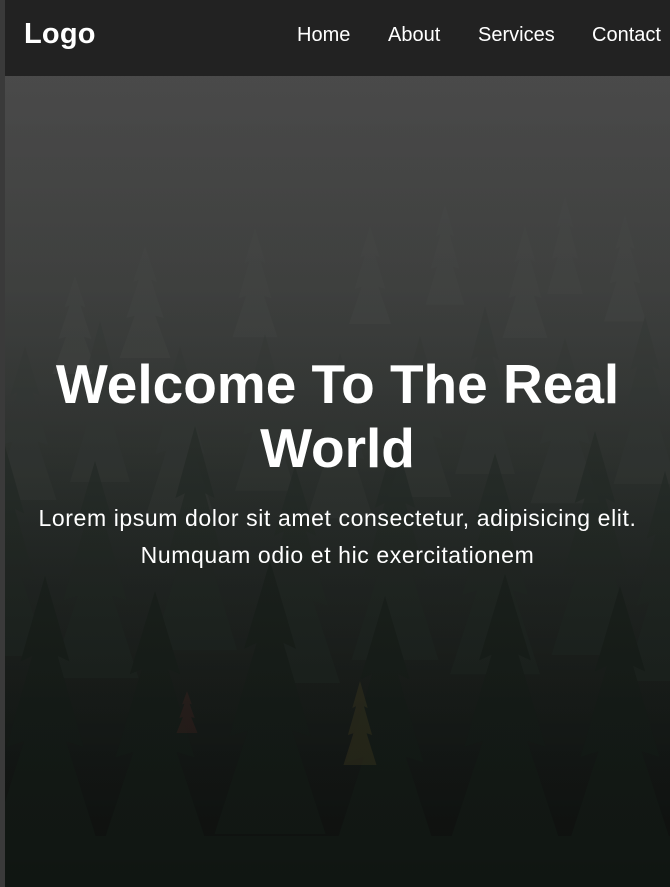 This screenshot has height=887, width=670. I want to click on navbar: Logo Home About Services Contact, so click(337, 38).